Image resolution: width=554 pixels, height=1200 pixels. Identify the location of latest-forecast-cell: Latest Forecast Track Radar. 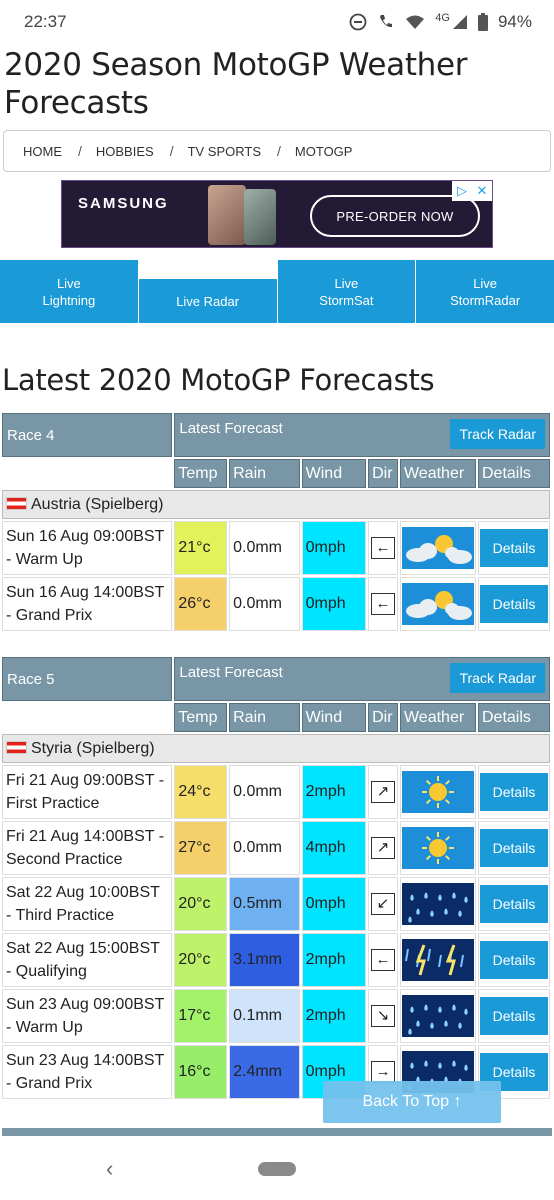
(362, 679).